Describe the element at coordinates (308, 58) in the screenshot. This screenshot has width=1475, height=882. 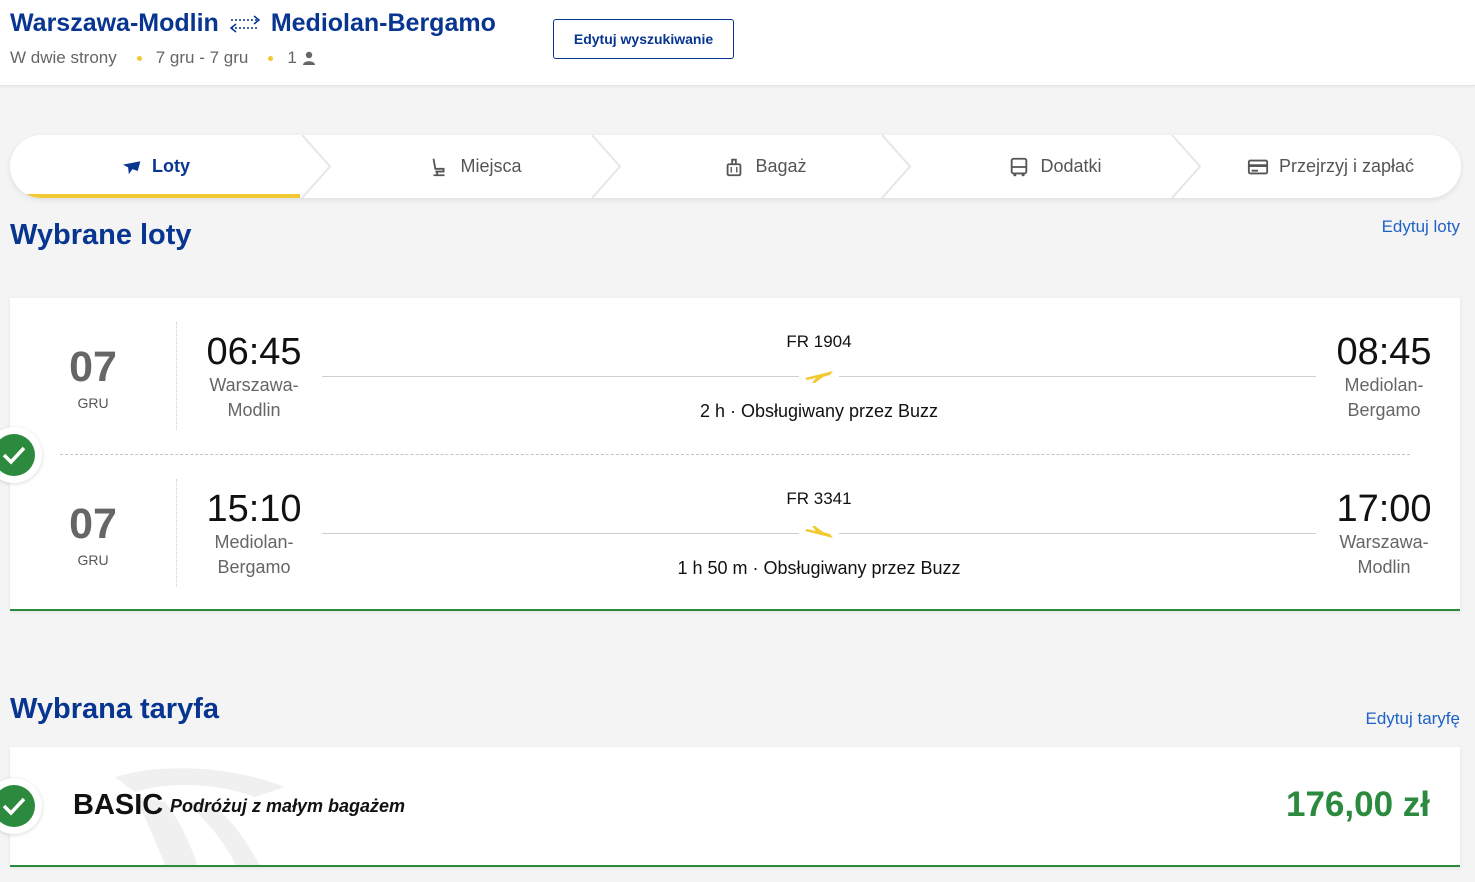
I see `person-icon` at that location.